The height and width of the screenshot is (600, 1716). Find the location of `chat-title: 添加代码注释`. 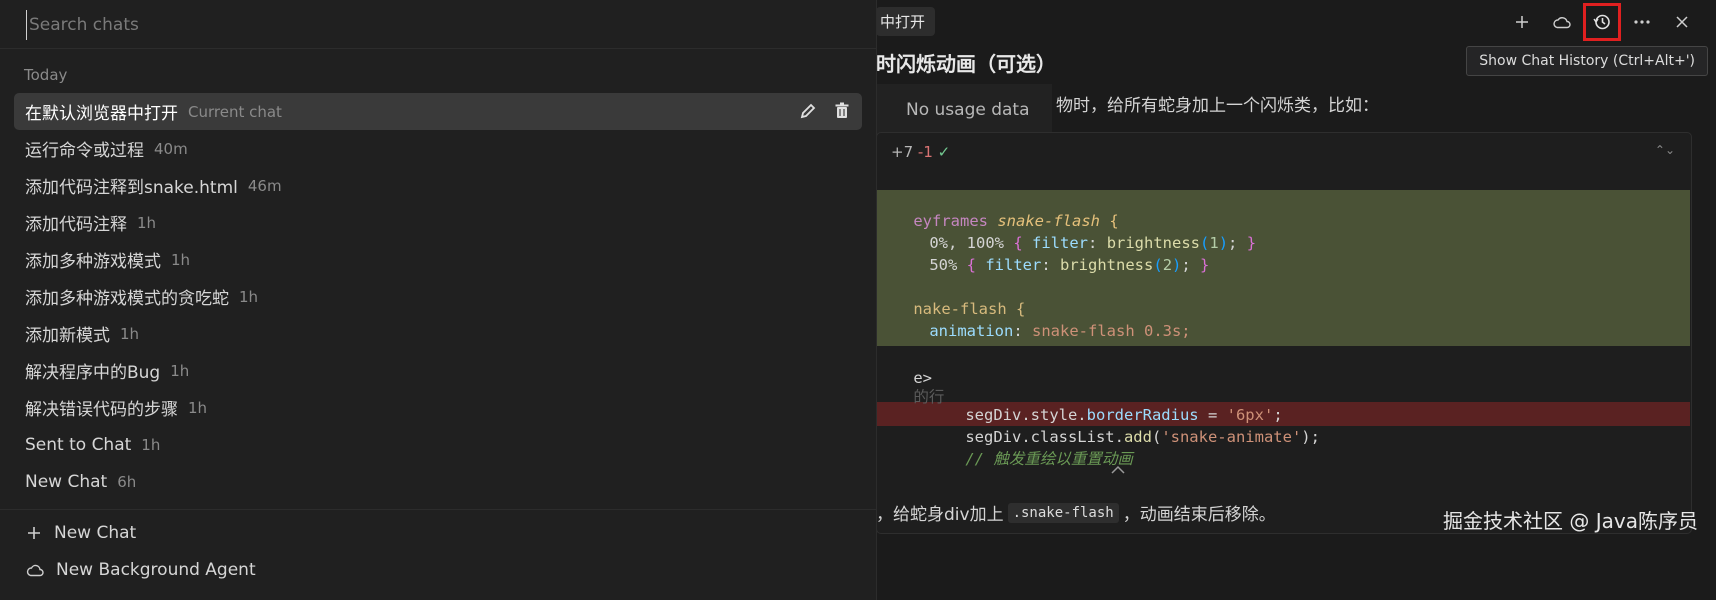

chat-title: 添加代码注释 is located at coordinates (76, 225).